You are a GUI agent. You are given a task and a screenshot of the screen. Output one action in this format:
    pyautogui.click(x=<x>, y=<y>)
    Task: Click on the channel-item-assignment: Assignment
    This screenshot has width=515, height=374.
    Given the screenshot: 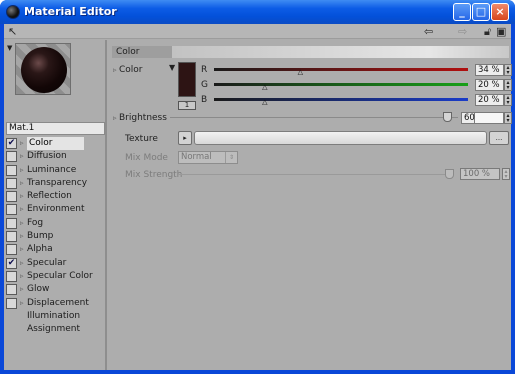 What is the action you would take?
    pyautogui.click(x=56, y=329)
    